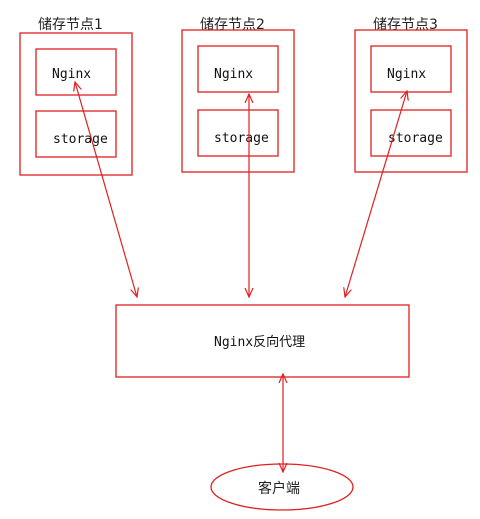 The image size is (480, 519). I want to click on client-label: 客户端, so click(279, 488).